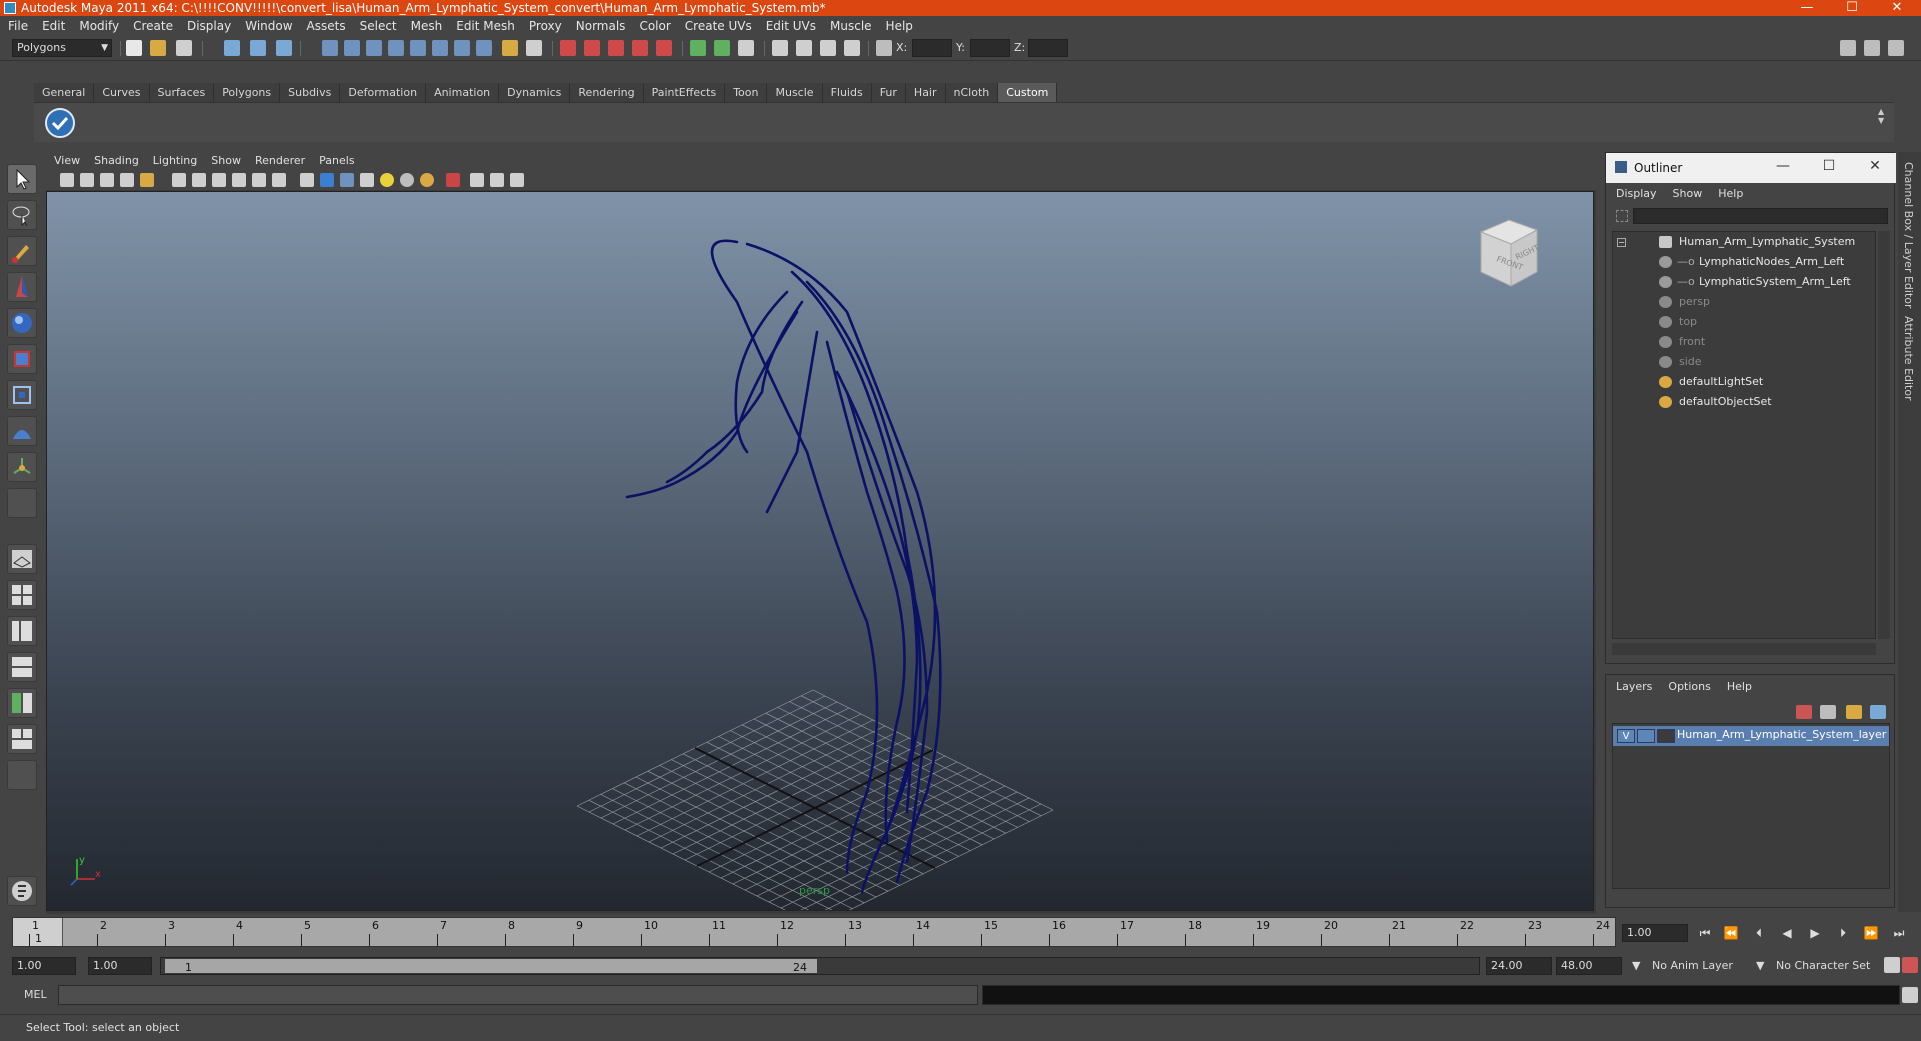 Image resolution: width=1921 pixels, height=1041 pixels. Describe the element at coordinates (1760, 966) in the screenshot. I see `character-set-dropdown-arrow: ▼` at that location.